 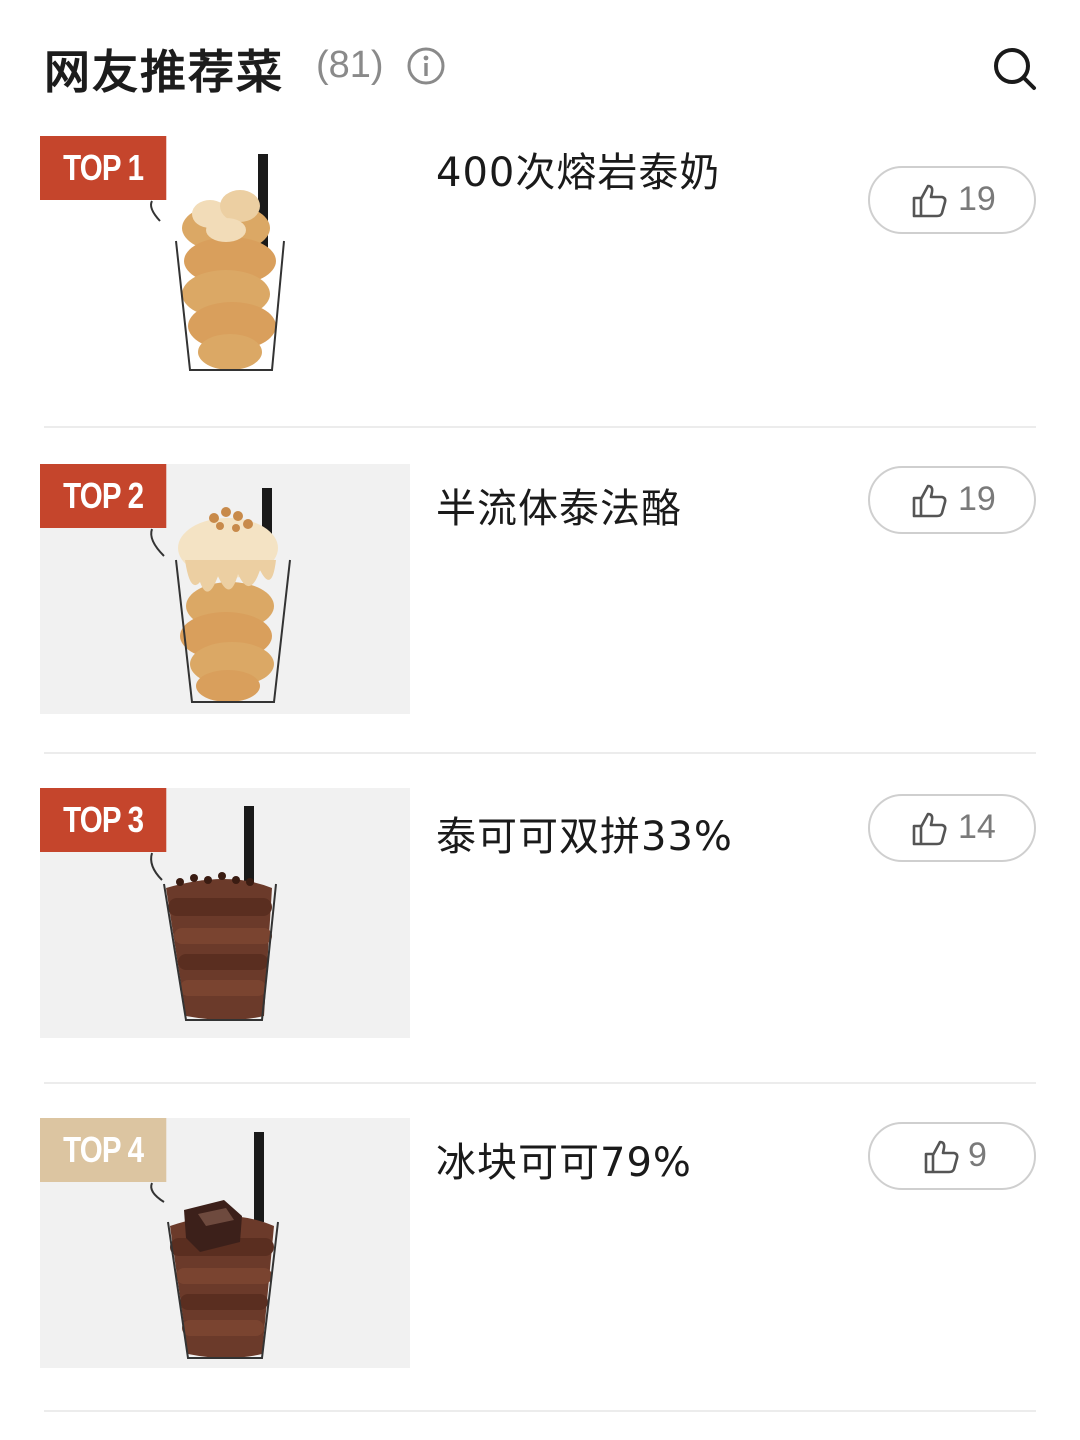 What do you see at coordinates (952, 828) in the screenshot?
I see `like-button: 14` at bounding box center [952, 828].